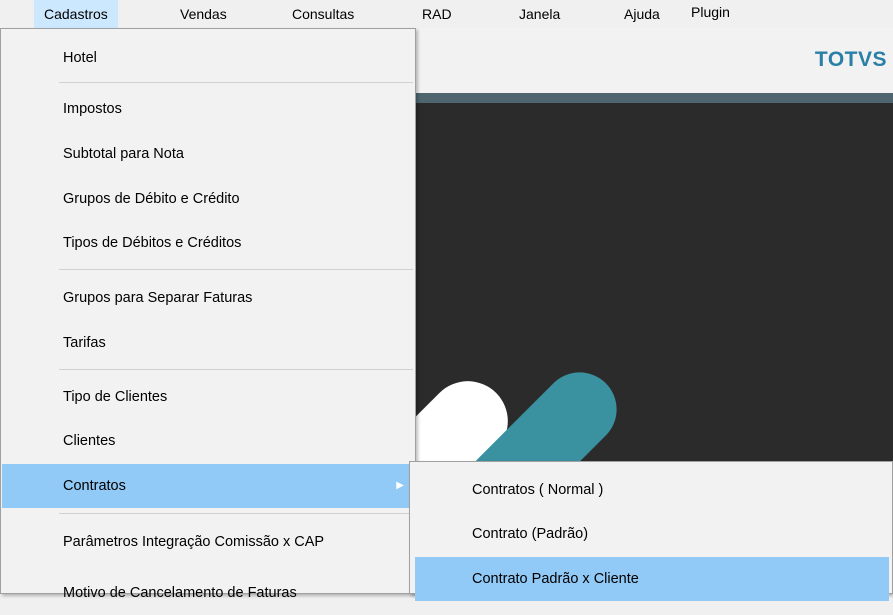 This screenshot has height=615, width=893. What do you see at coordinates (94, 486) in the screenshot?
I see `menu-item-contratos-label: Contratos` at bounding box center [94, 486].